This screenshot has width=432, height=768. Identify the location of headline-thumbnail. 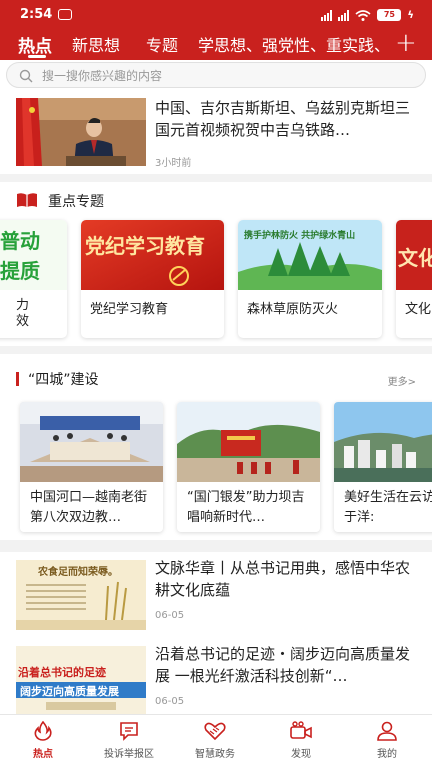
(81, 132).